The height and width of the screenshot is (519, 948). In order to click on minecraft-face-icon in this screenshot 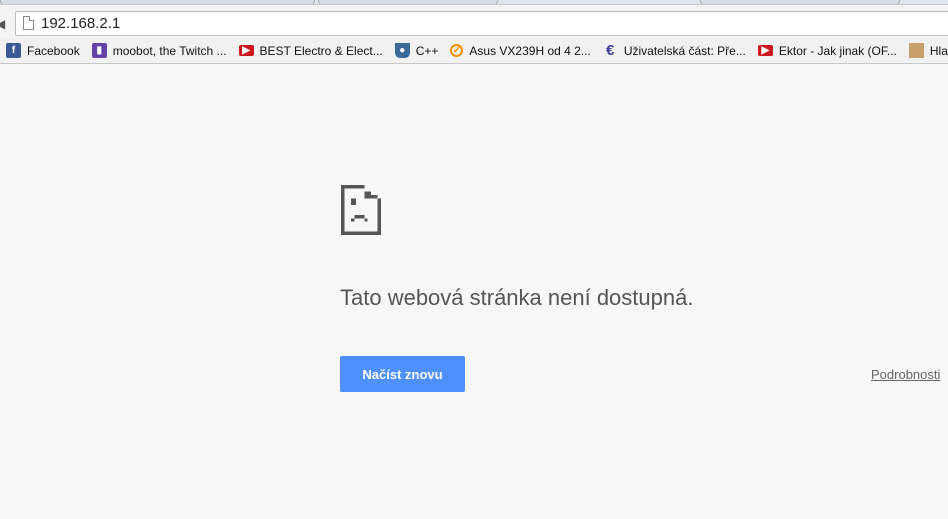, I will do `click(916, 50)`.